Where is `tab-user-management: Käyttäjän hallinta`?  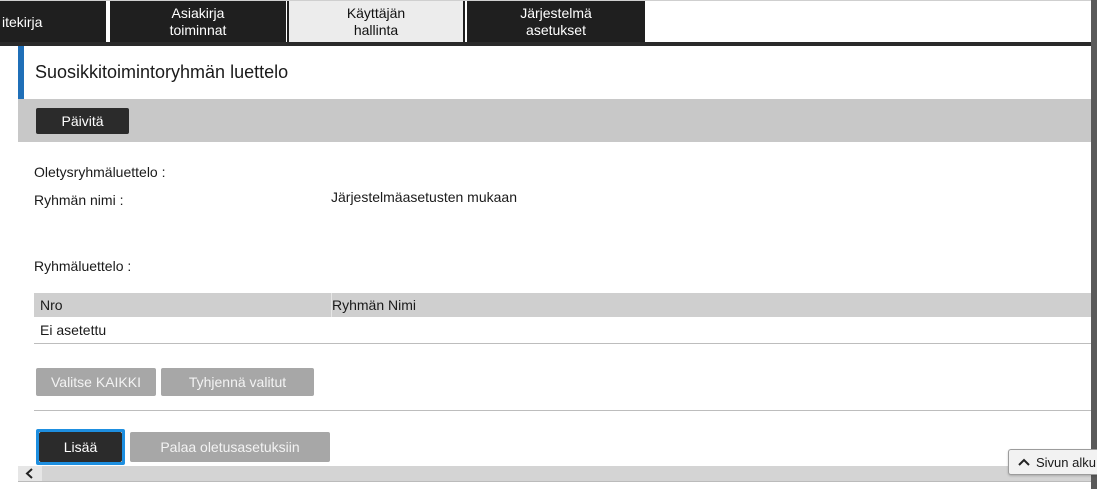 tab-user-management: Käyttäjän hallinta is located at coordinates (376, 22).